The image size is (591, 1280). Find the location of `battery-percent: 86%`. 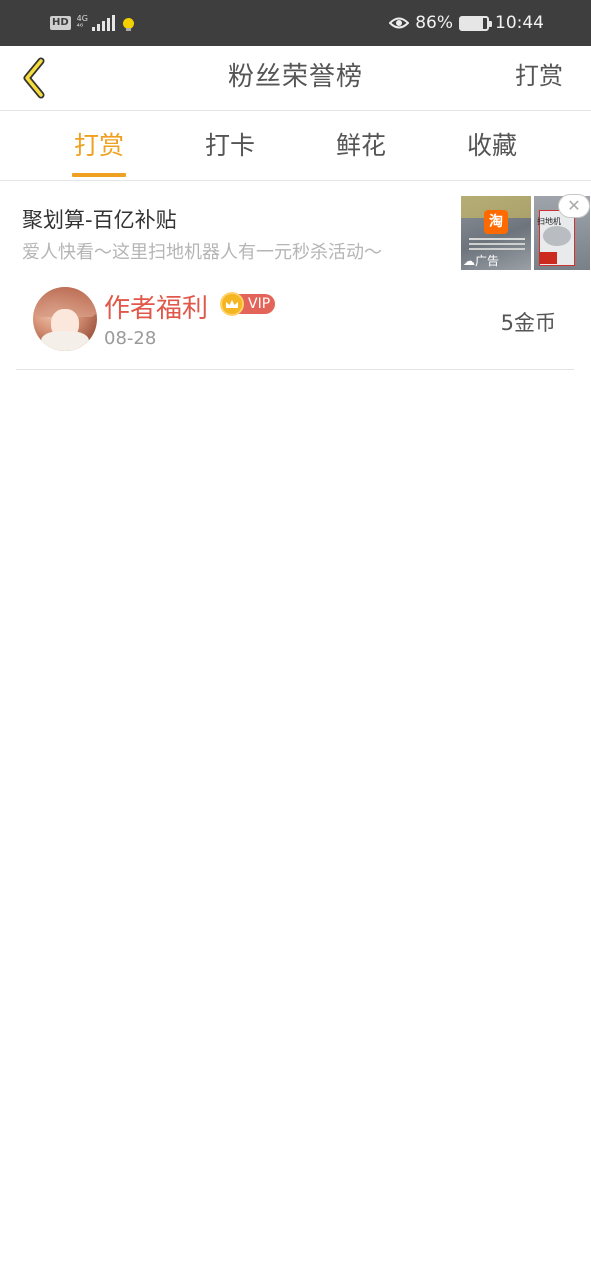

battery-percent: 86% is located at coordinates (434, 23).